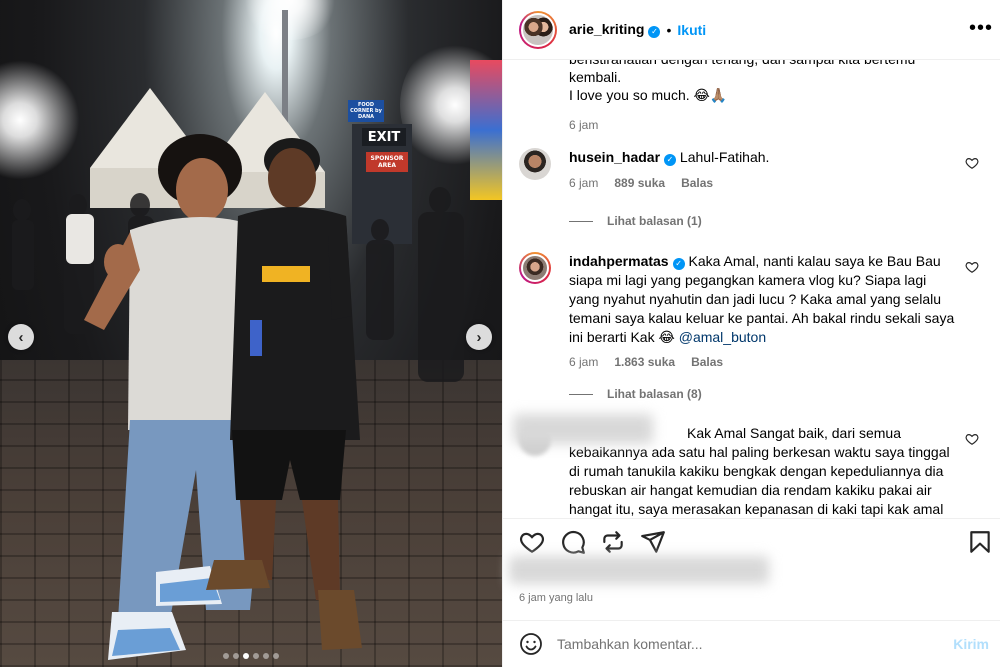 The width and height of the screenshot is (1000, 667). Describe the element at coordinates (980, 542) in the screenshot. I see `save-bookmark-icon` at that location.